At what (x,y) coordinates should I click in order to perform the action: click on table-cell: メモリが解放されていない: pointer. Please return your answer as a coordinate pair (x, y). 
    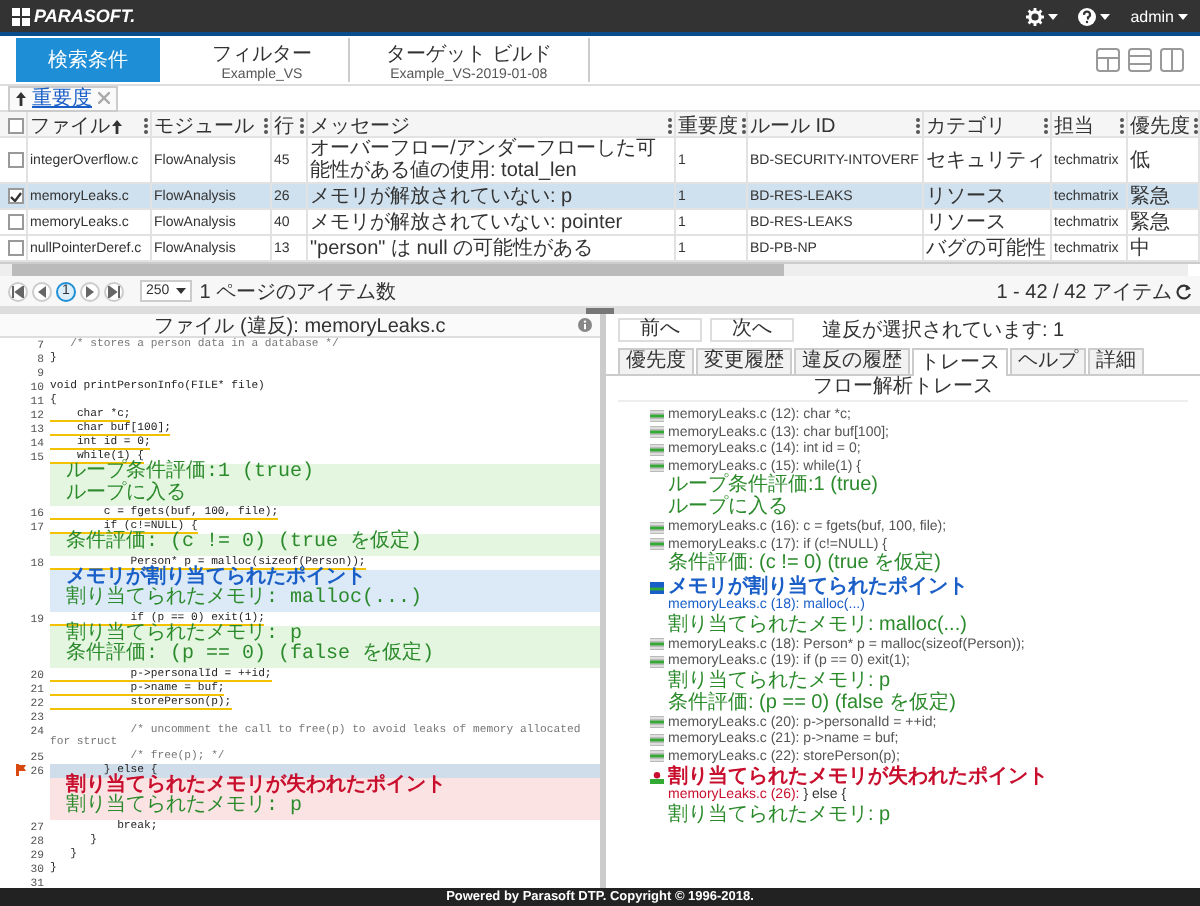
    Looking at the image, I should click on (466, 222).